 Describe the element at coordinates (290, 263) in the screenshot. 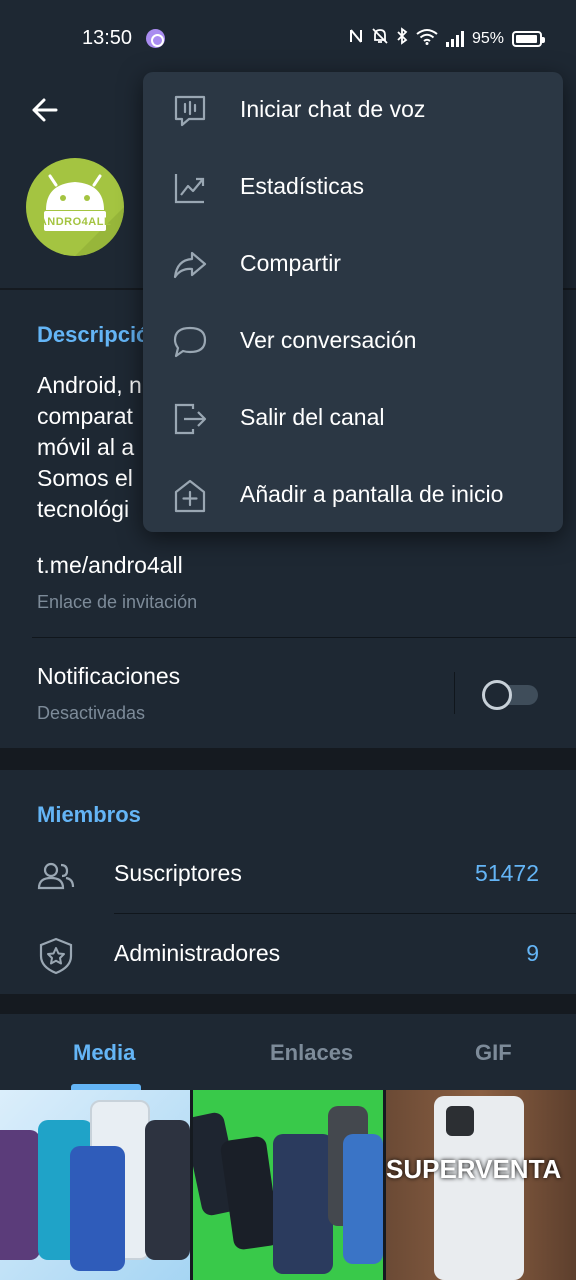

I see `menu-item-label: Compartir` at that location.